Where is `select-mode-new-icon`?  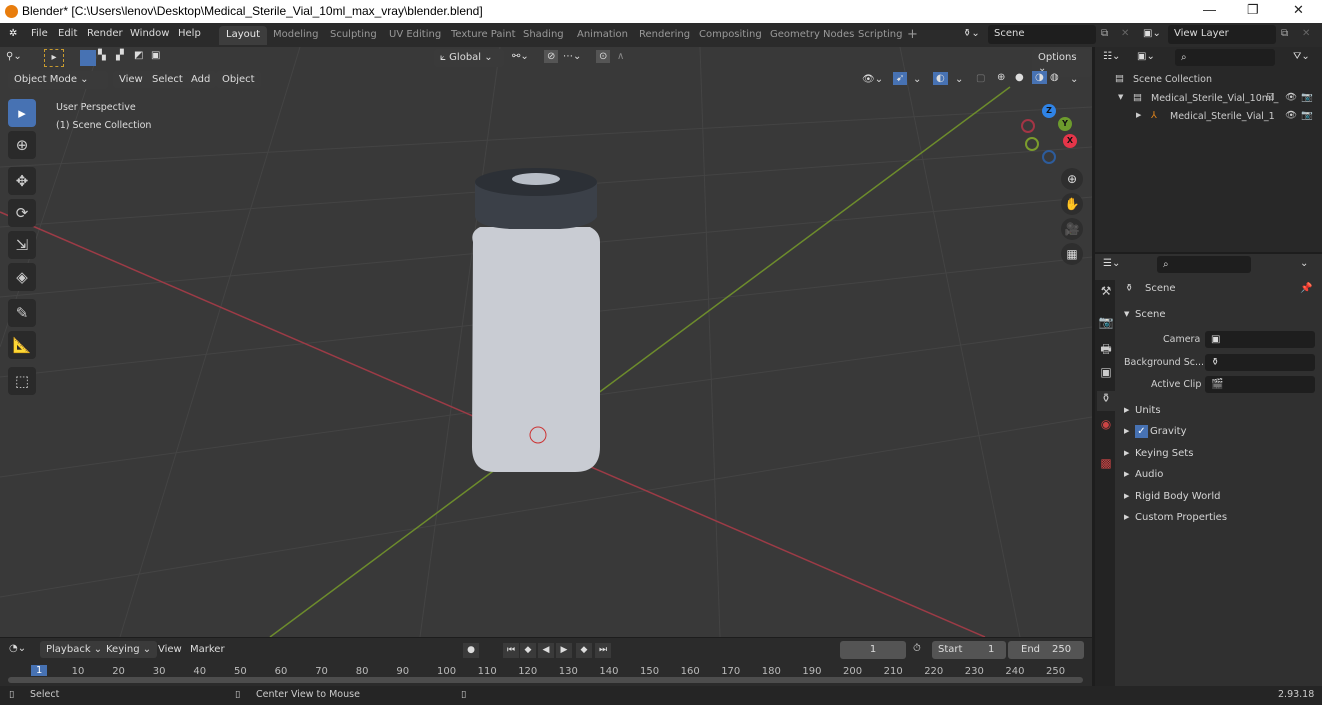 select-mode-new-icon is located at coordinates (88, 58).